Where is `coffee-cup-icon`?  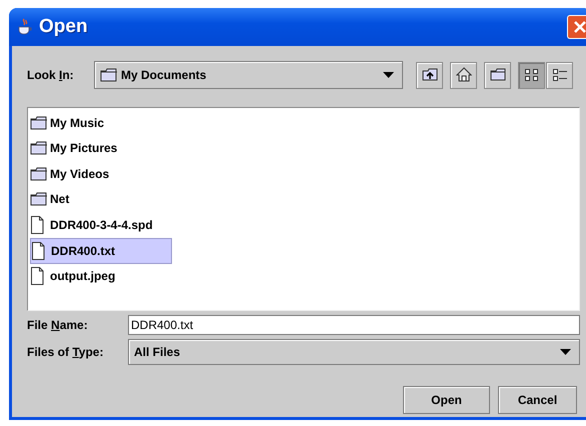
coffee-cup-icon is located at coordinates (25, 27).